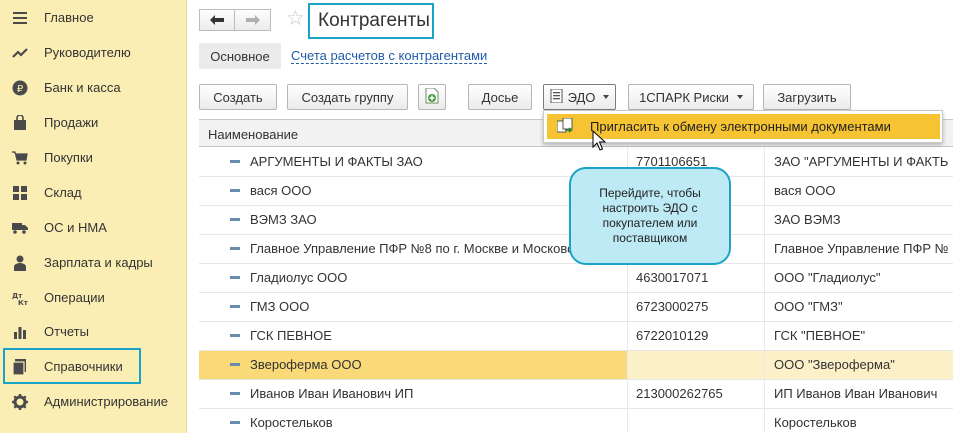 The height and width of the screenshot is (433, 953). What do you see at coordinates (23, 302) in the screenshot?
I see `svg-text: Кт` at bounding box center [23, 302].